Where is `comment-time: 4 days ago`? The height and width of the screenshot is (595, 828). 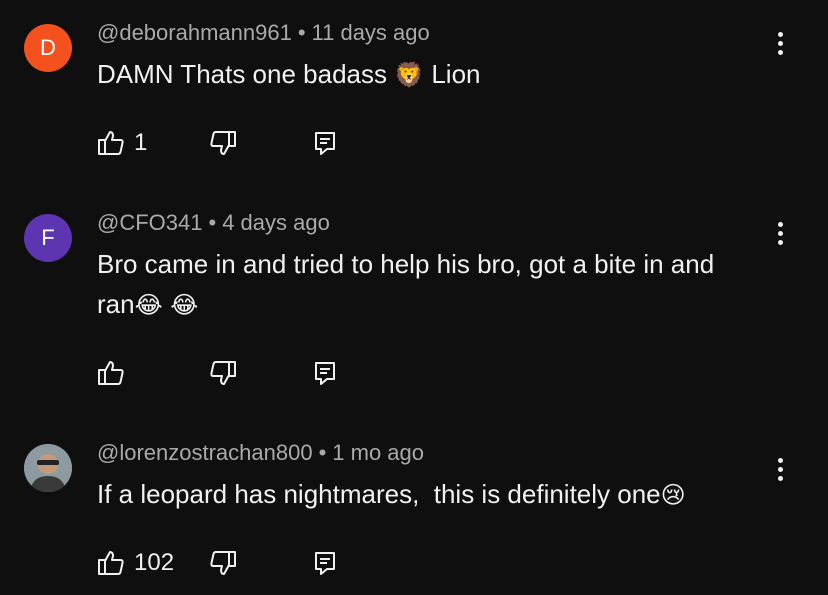
comment-time: 4 days ago is located at coordinates (276, 222).